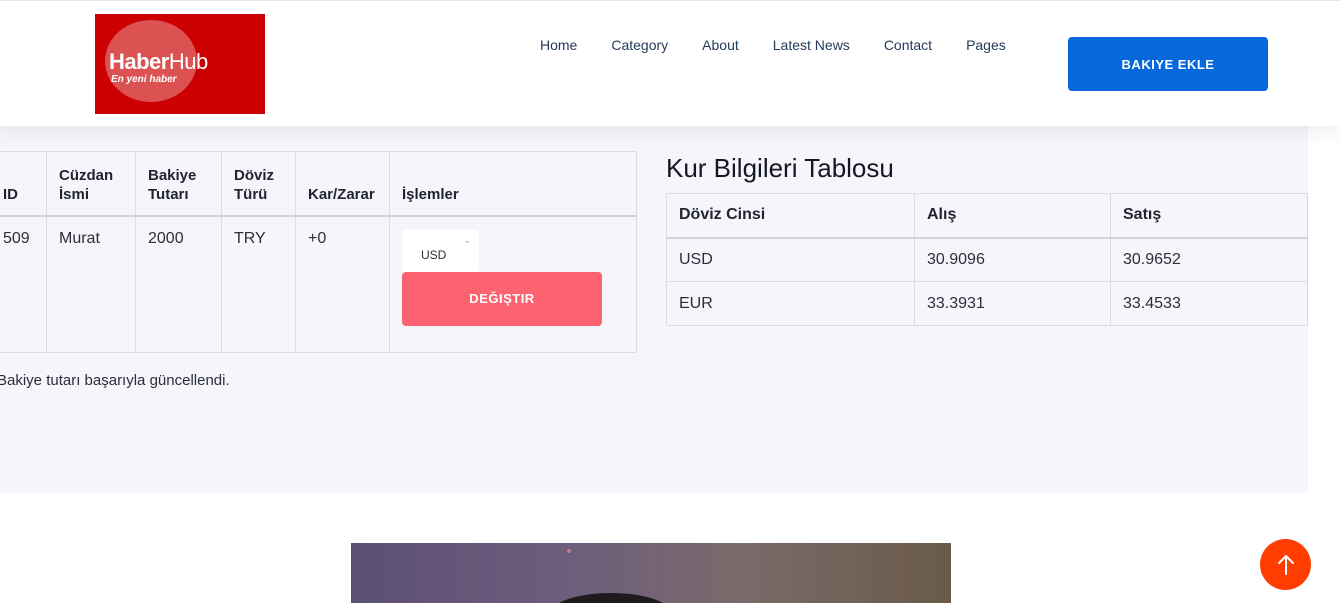  What do you see at coordinates (1168, 64) in the screenshot?
I see `add-balance-button: BAKIYE EKLE` at bounding box center [1168, 64].